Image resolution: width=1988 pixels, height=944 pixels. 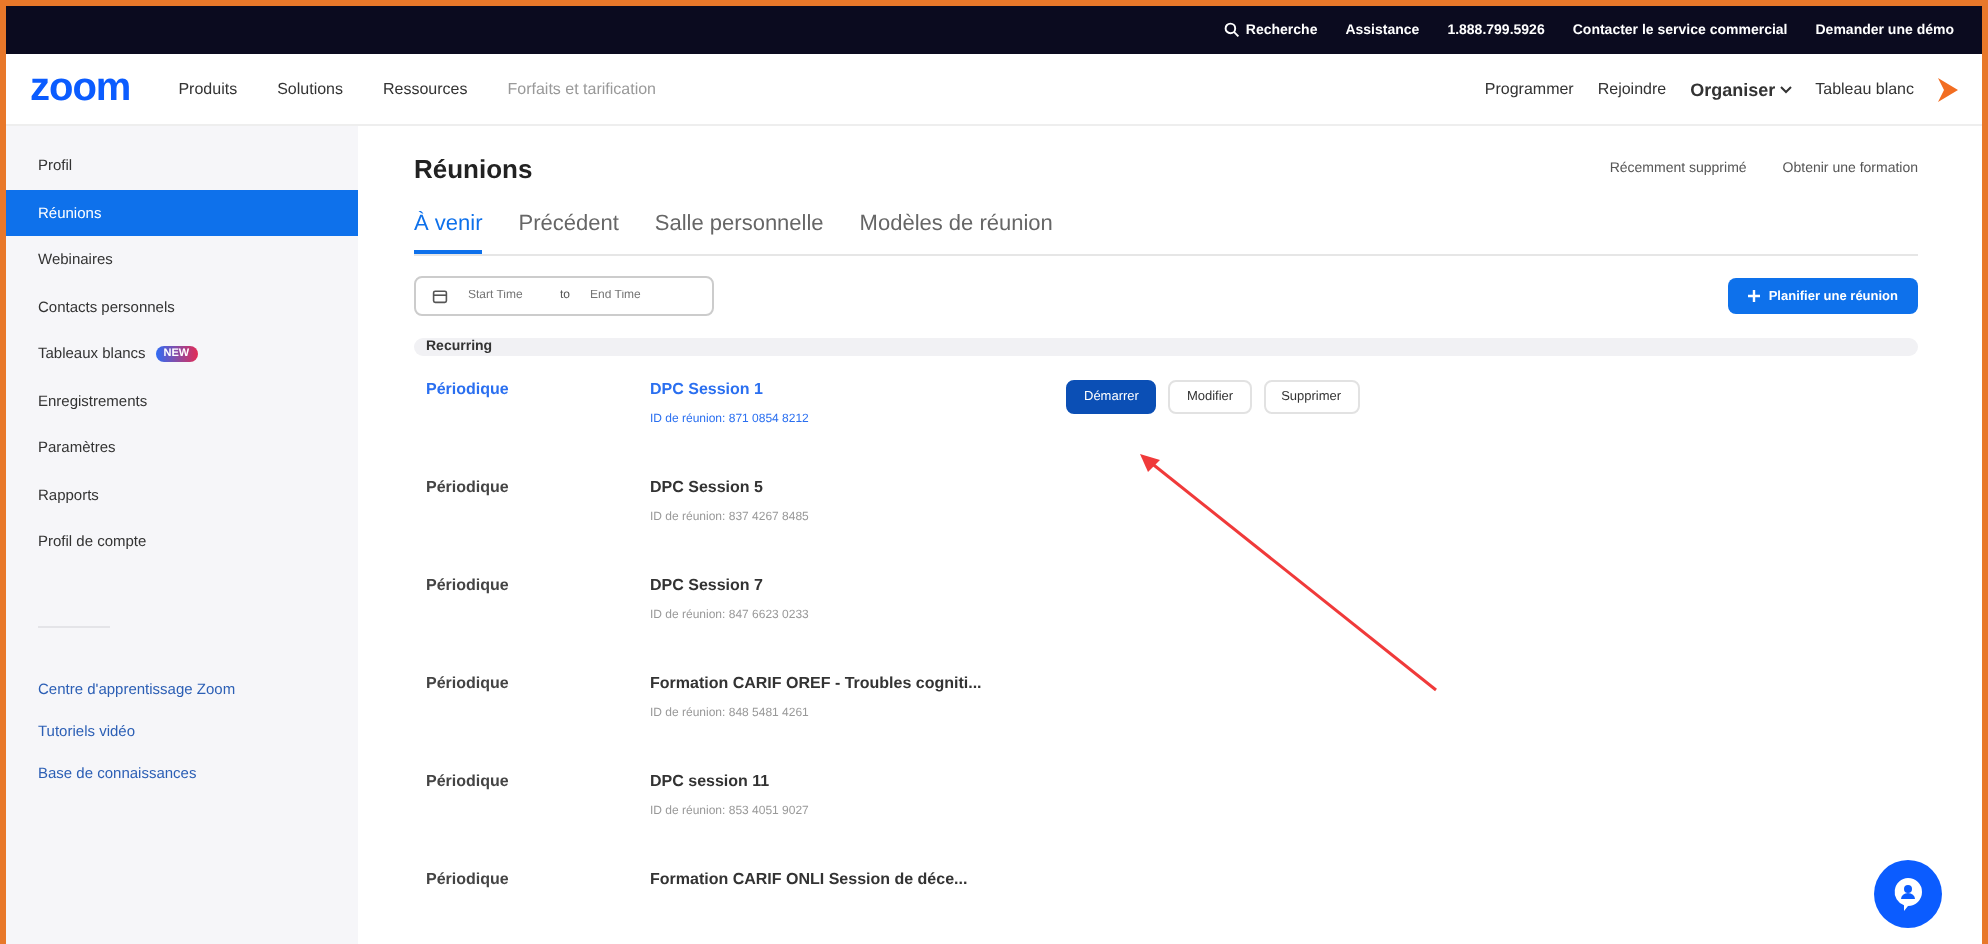 I want to click on page-title: Réunions, so click(x=473, y=169).